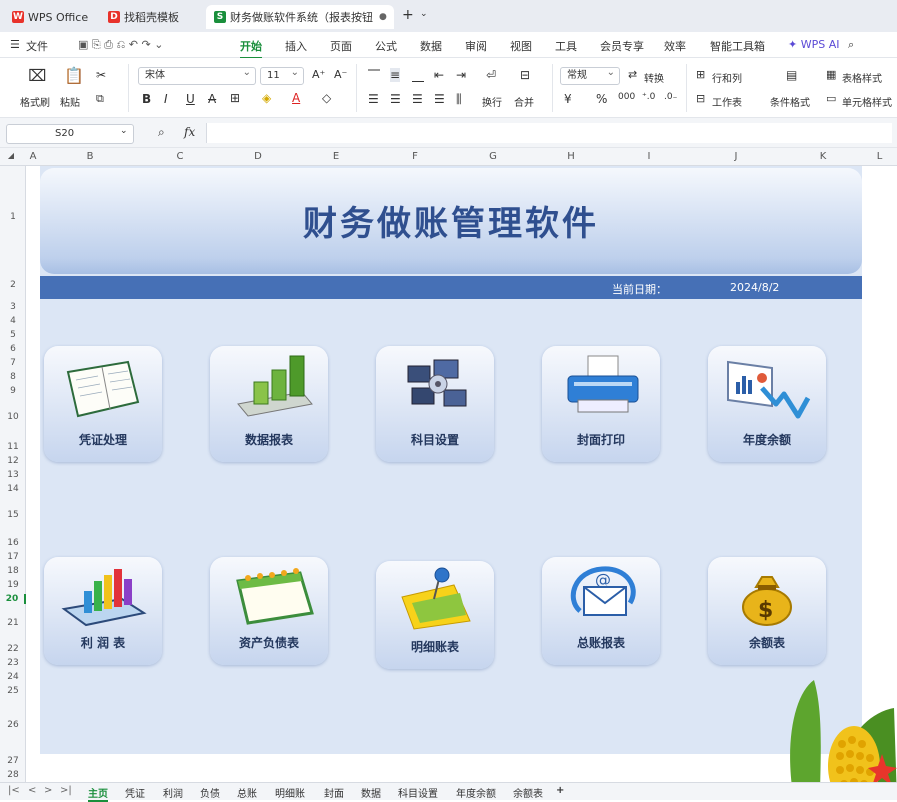  I want to click on row-header: 18, so click(13, 571).